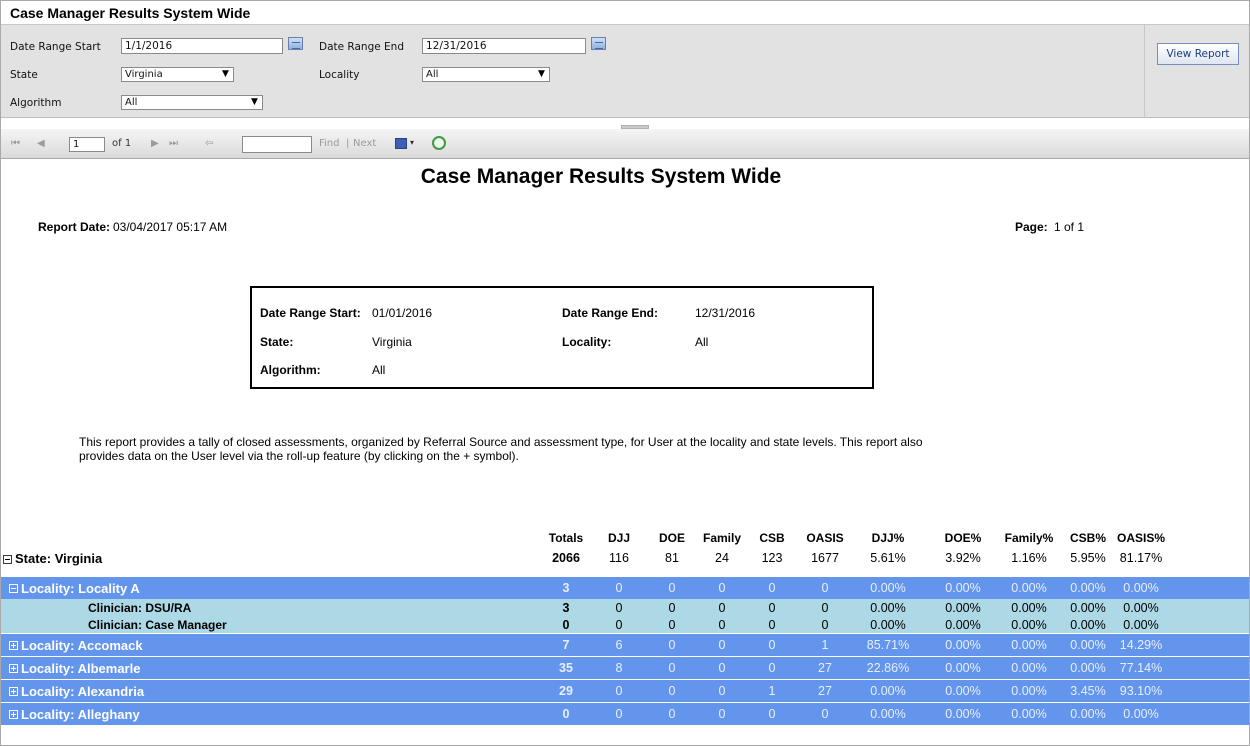 The width and height of the screenshot is (1250, 746). I want to click on state-cell: 81, so click(672, 558).